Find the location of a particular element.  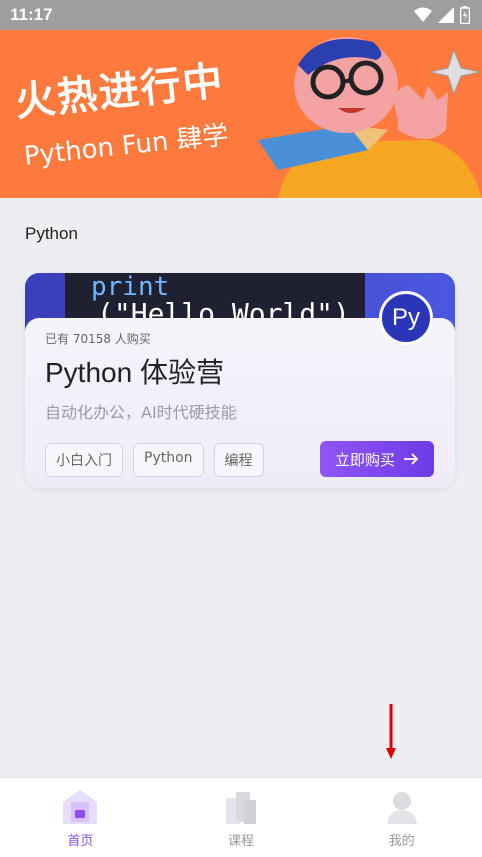

buy-now-label: 立即购买 is located at coordinates (364, 459).